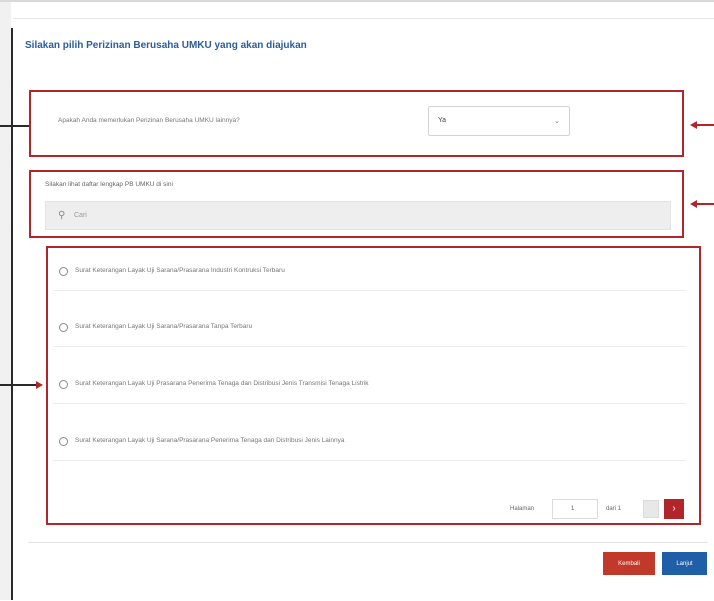 The width and height of the screenshot is (714, 601). What do you see at coordinates (62, 215) in the screenshot?
I see `search-icon: ⚲` at bounding box center [62, 215].